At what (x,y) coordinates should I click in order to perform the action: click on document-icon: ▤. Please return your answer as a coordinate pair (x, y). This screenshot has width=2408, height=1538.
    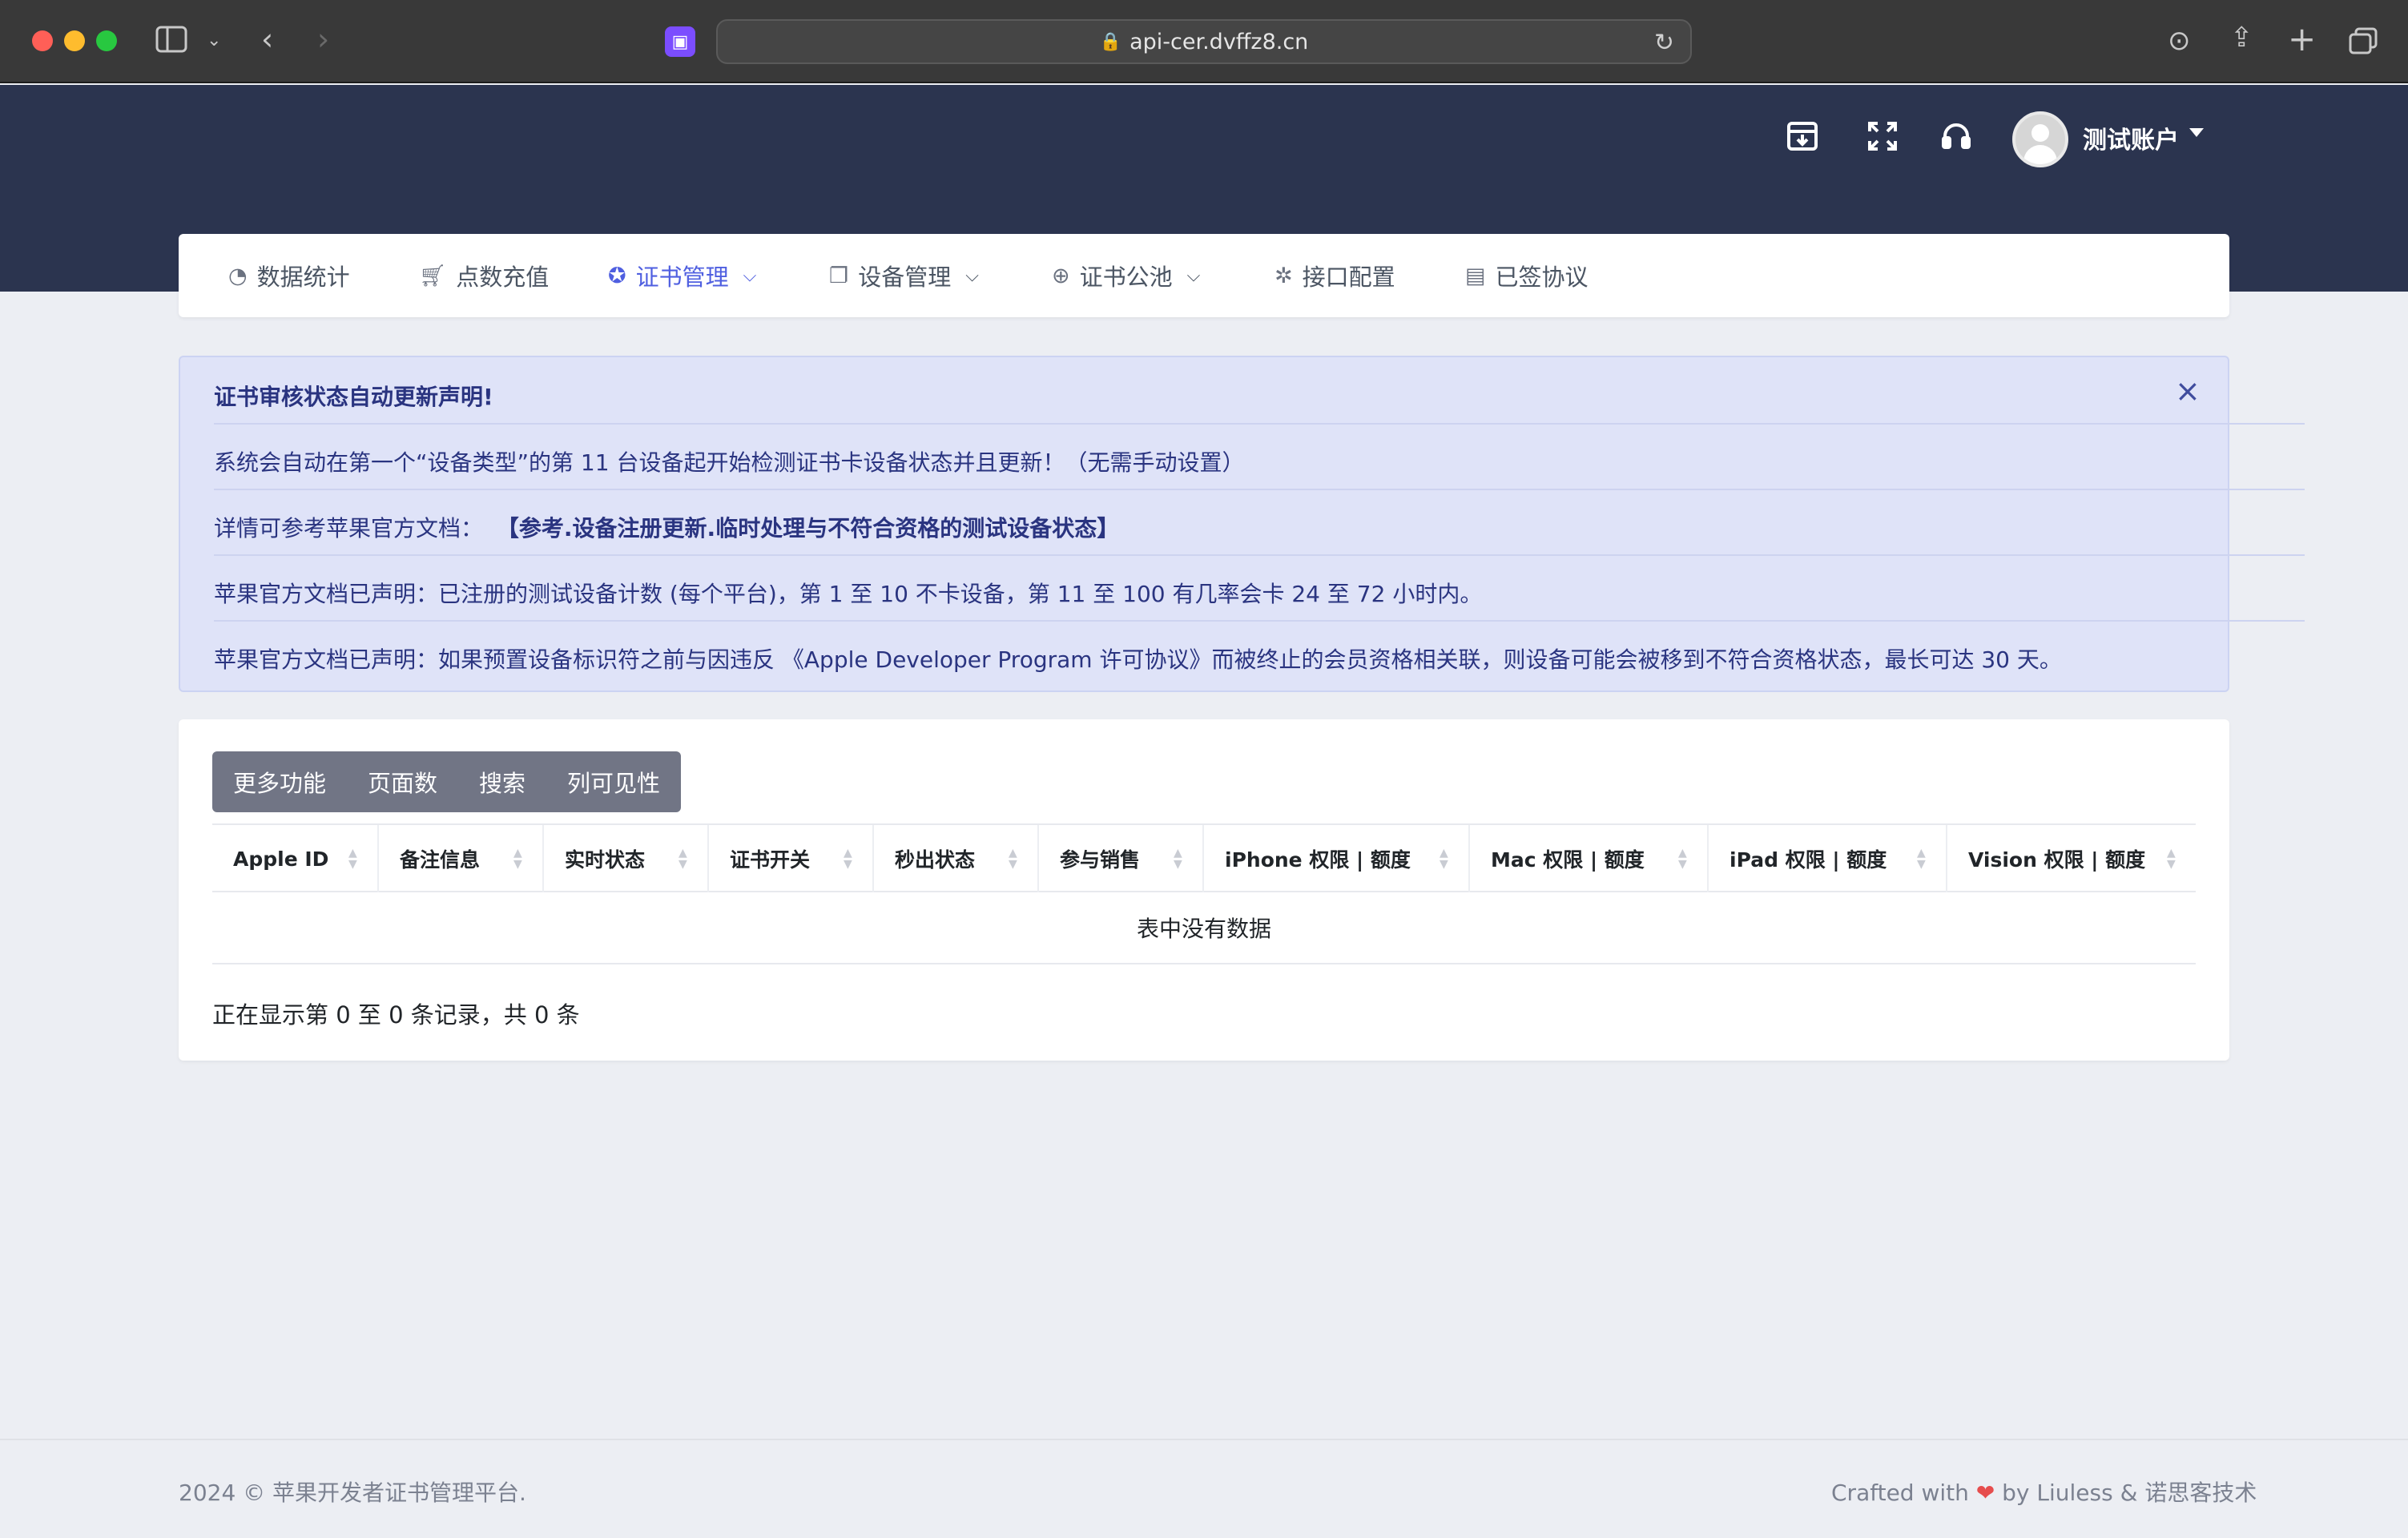
    Looking at the image, I should click on (1475, 275).